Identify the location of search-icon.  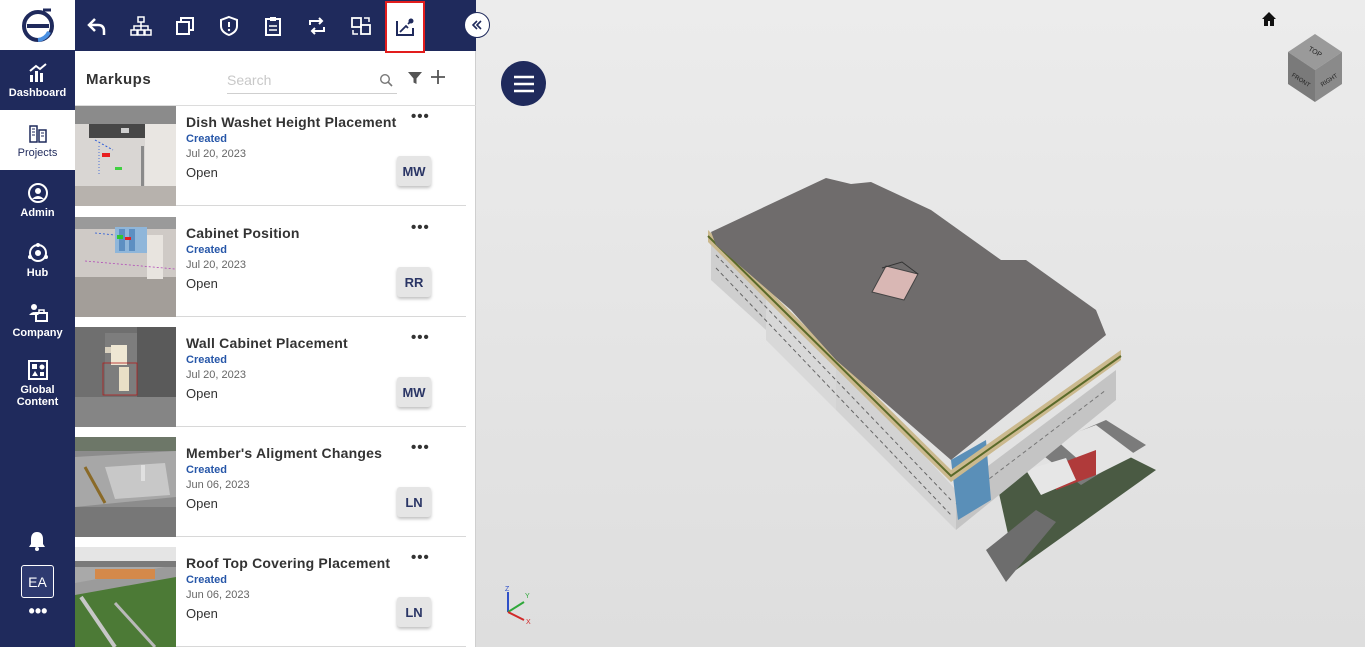
(386, 80).